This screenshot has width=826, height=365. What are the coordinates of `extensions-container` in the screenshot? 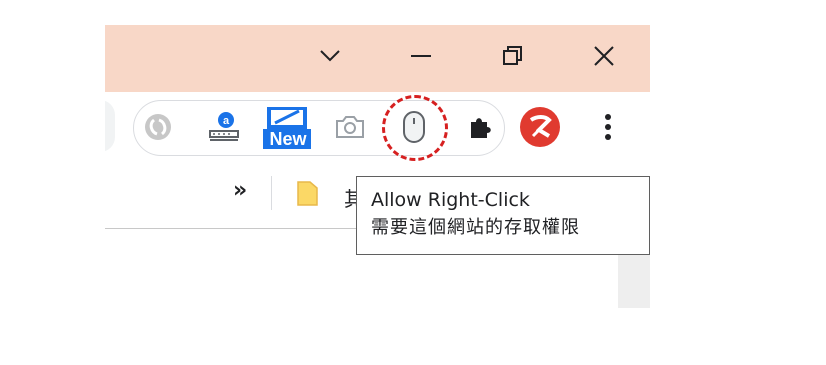 It's located at (319, 128).